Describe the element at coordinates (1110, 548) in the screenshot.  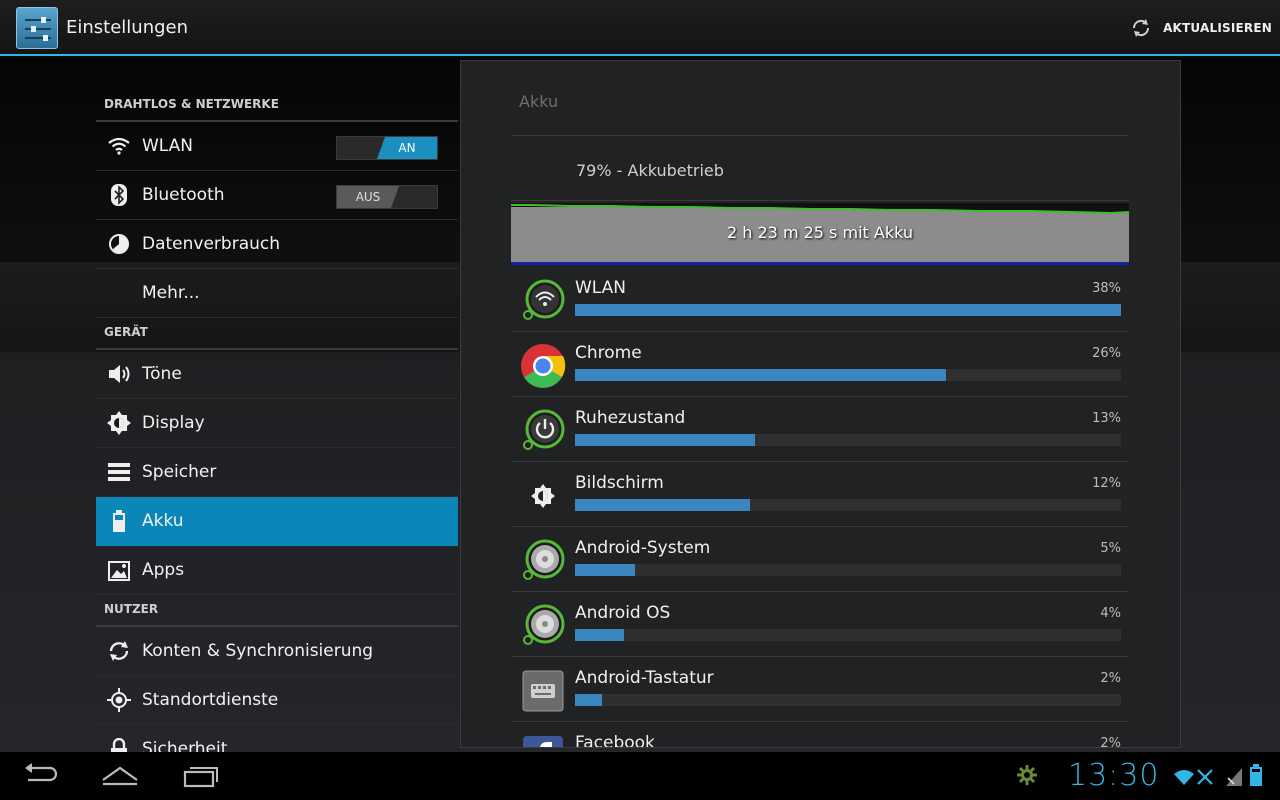
I see `usage-percent: 5%` at that location.